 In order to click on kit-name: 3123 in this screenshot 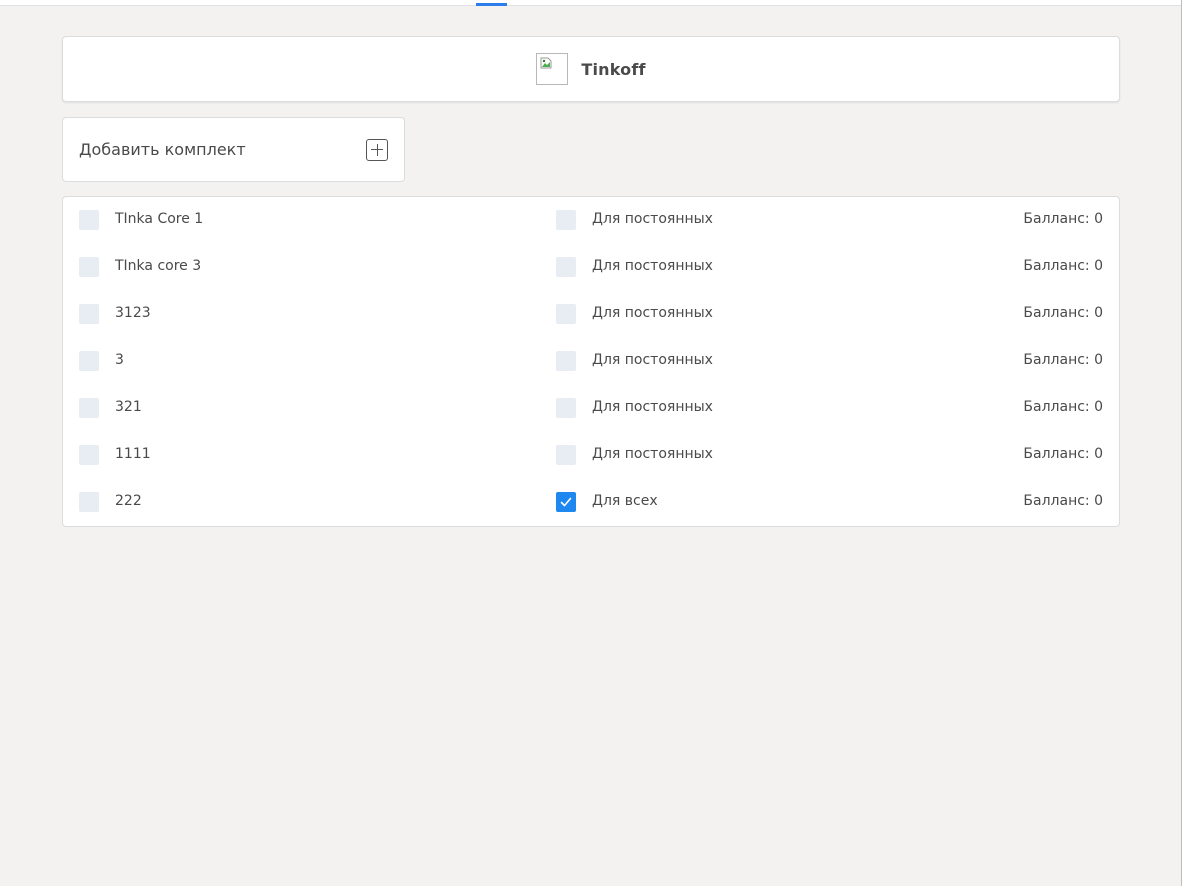, I will do `click(133, 313)`.